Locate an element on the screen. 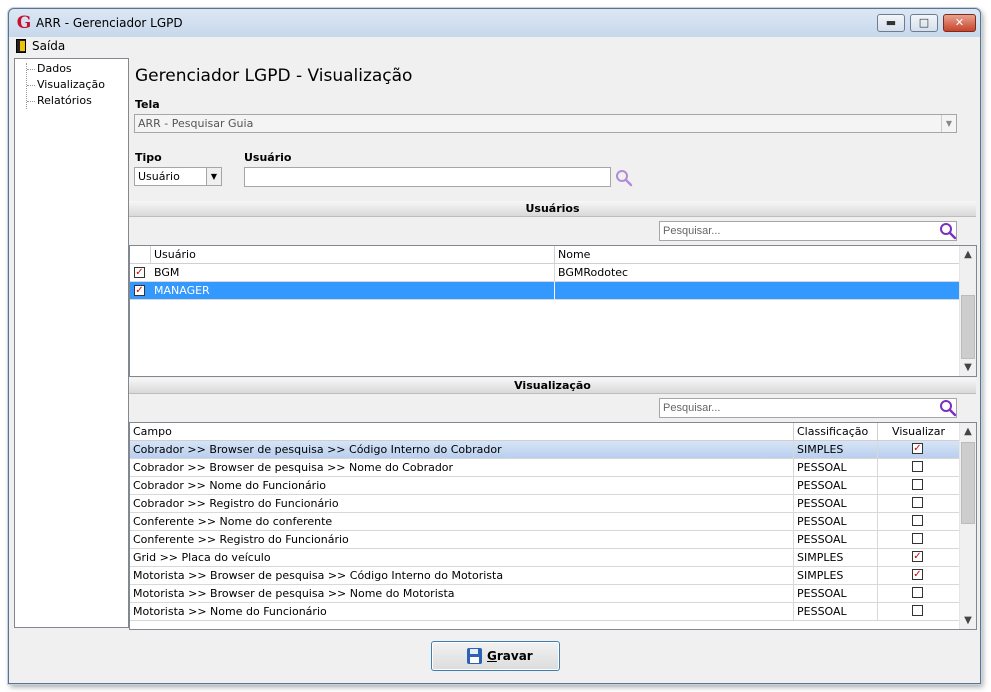 This screenshot has width=991, height=692. usuarios-scrollbar: ▲ ▼ is located at coordinates (967, 311).